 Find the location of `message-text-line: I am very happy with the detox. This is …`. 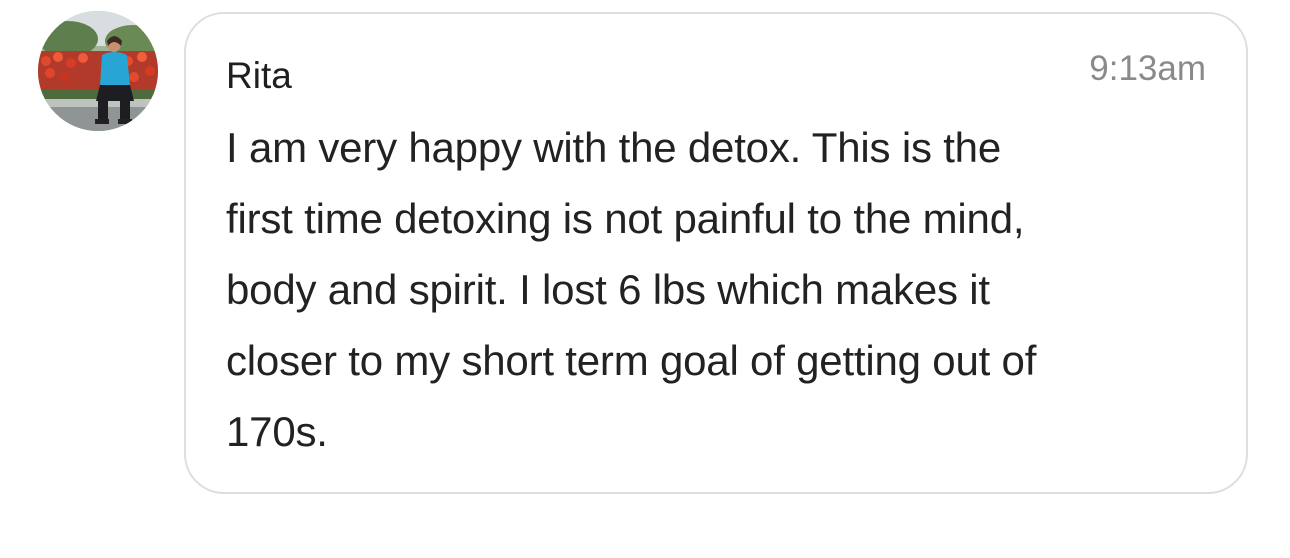

message-text-line: I am very happy with the detox. This is … is located at coordinates (614, 147).